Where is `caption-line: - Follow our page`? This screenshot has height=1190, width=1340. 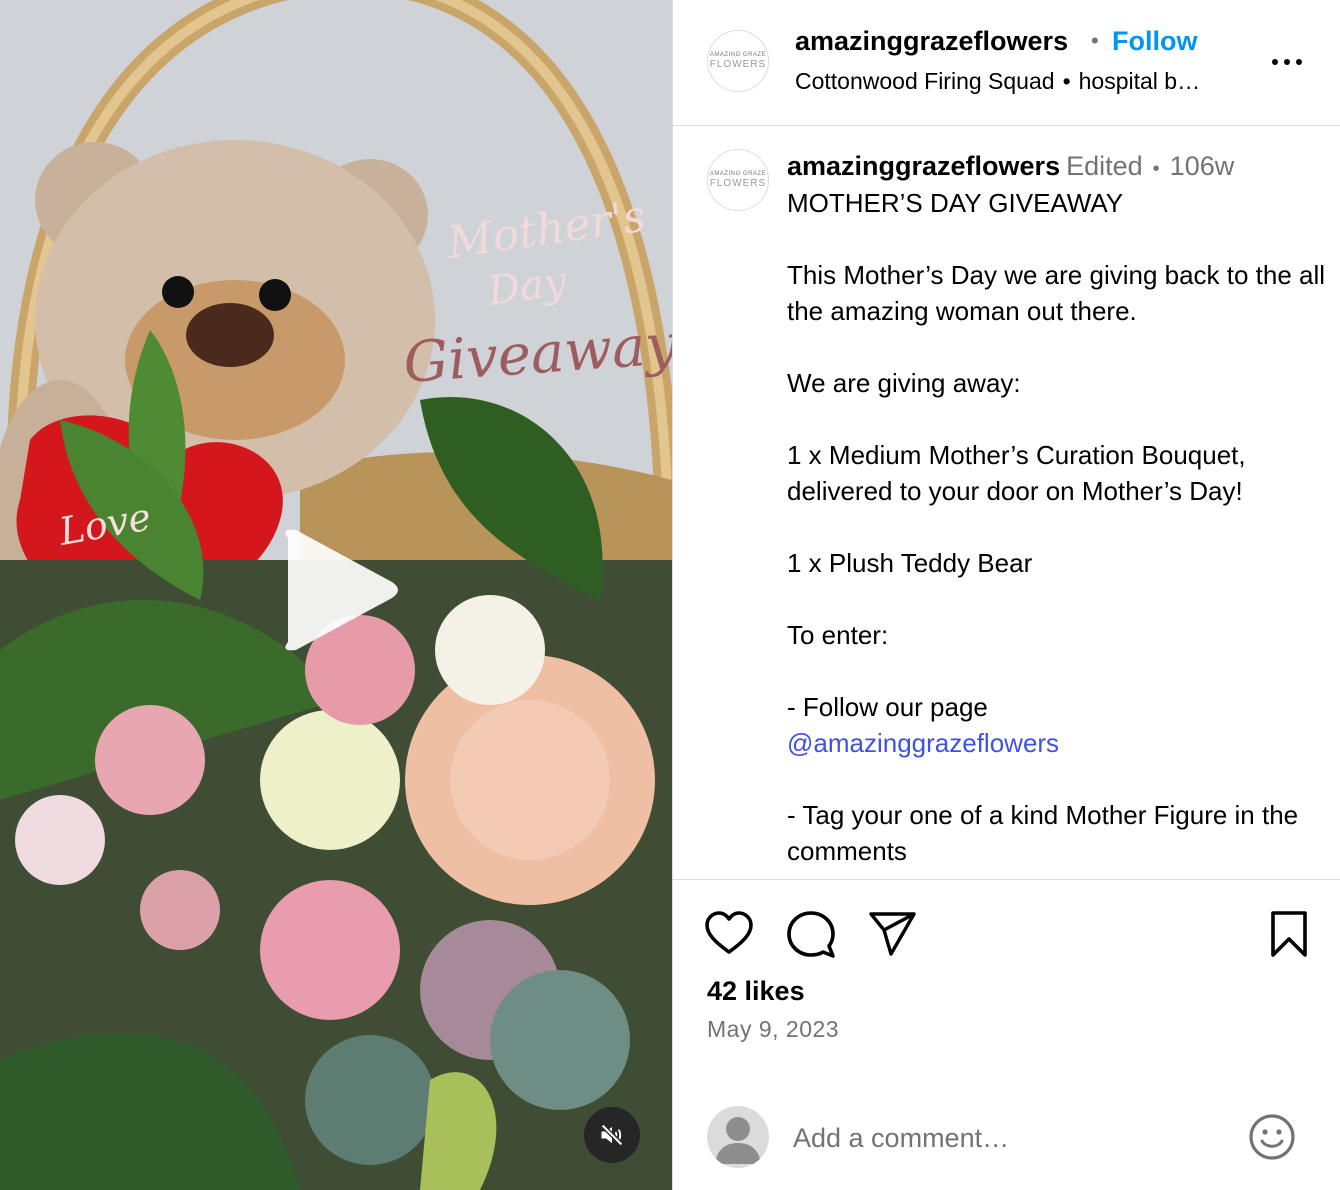 caption-line: - Follow our page is located at coordinates (887, 707).